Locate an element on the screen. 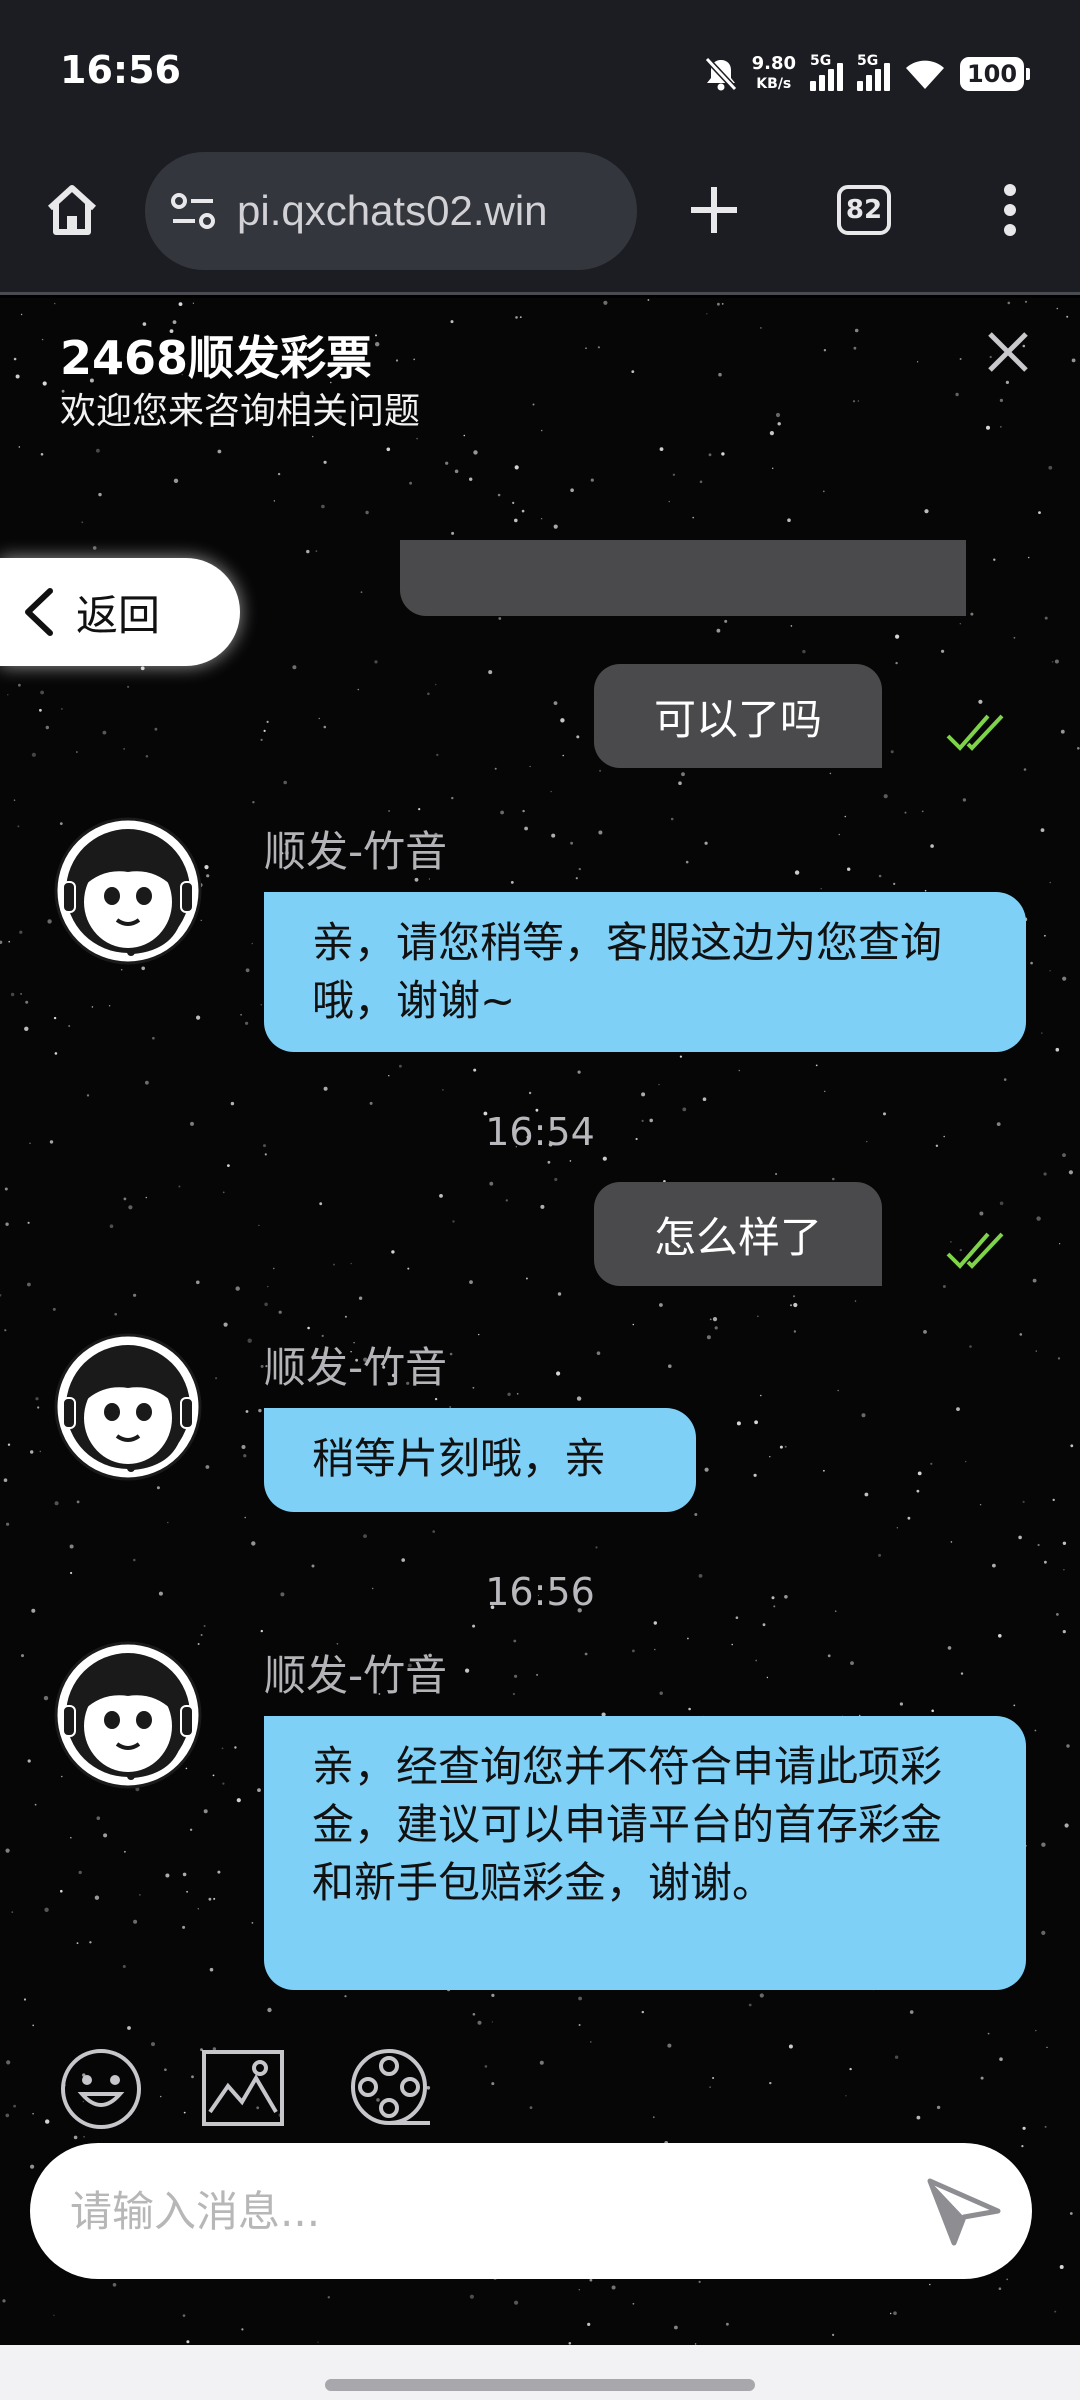 Image resolution: width=1080 pixels, height=2400 pixels. chat-subtitle: 欢迎您来咨询相关问题 is located at coordinates (240, 411).